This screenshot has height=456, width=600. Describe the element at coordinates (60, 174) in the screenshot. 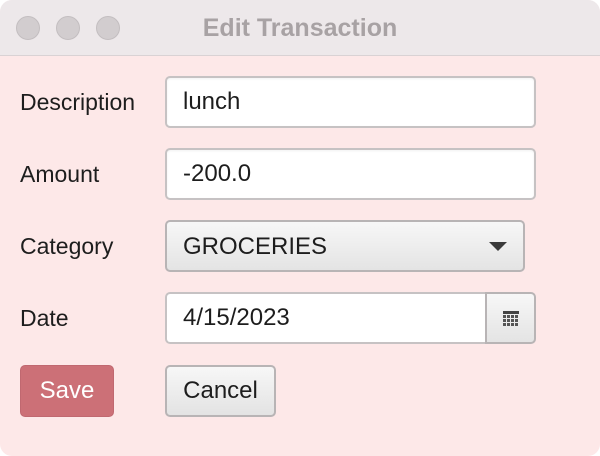

I see `amount-label: Amount` at that location.